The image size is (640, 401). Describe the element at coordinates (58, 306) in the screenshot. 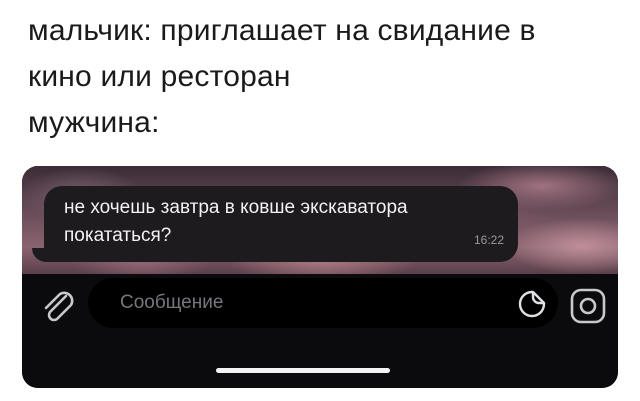

I see `paperclip-icon` at that location.